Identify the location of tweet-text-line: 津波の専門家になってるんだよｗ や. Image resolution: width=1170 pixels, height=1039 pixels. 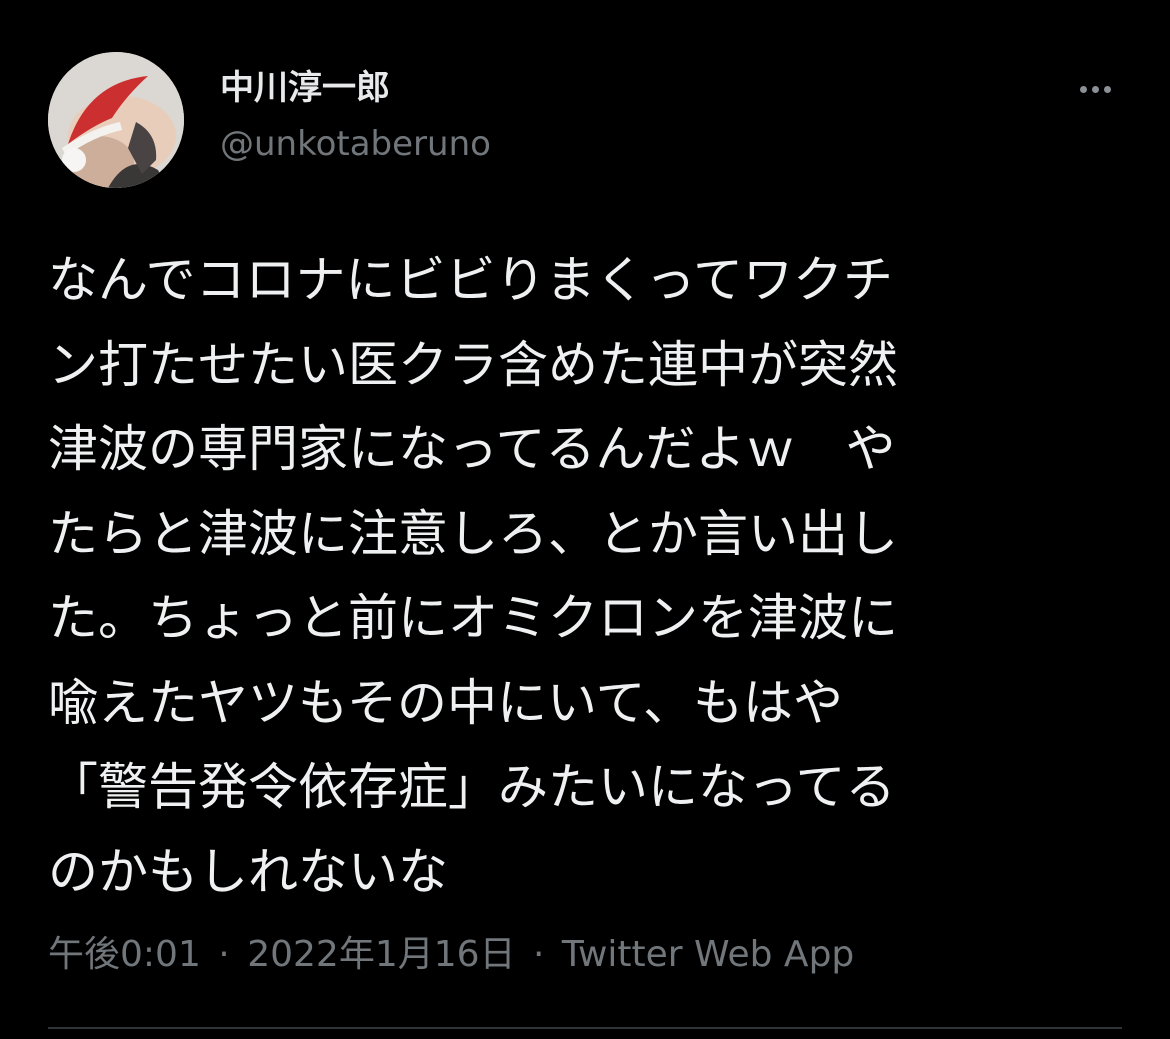
(472, 449).